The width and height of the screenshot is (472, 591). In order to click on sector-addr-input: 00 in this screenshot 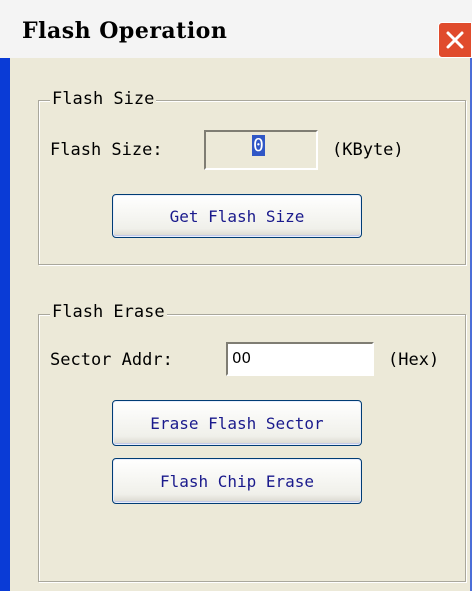, I will do `click(300, 359)`.